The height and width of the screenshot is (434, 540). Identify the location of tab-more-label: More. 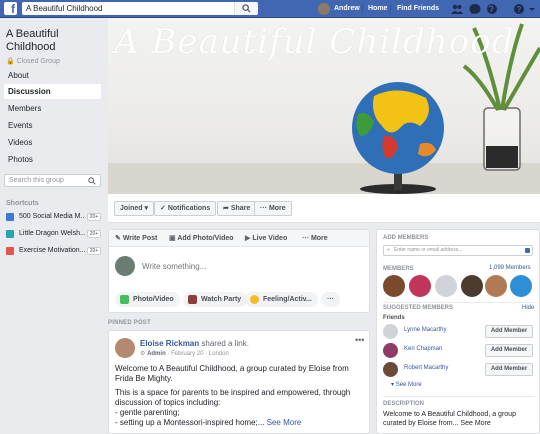
(319, 238).